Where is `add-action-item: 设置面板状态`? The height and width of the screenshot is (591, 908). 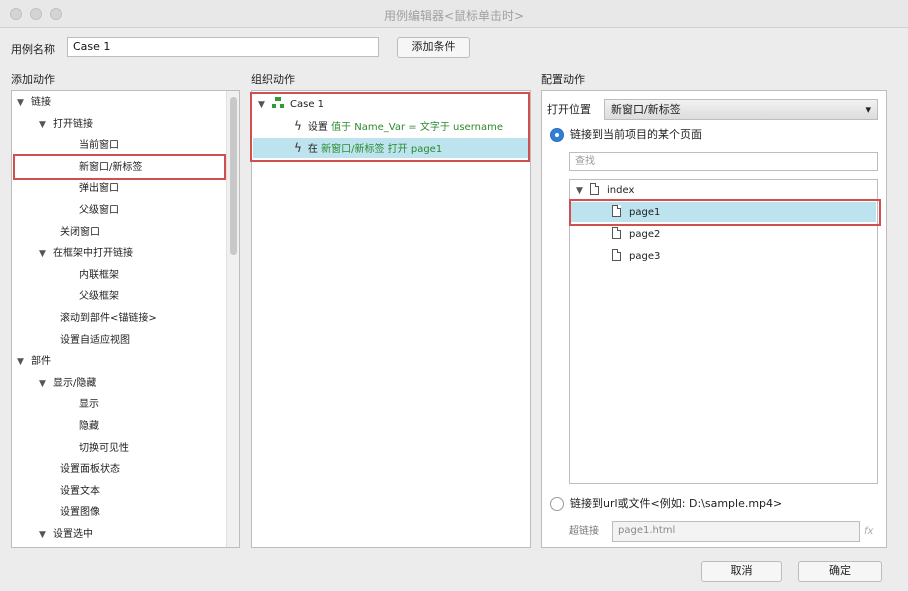 add-action-item: 设置面板状态 is located at coordinates (90, 470).